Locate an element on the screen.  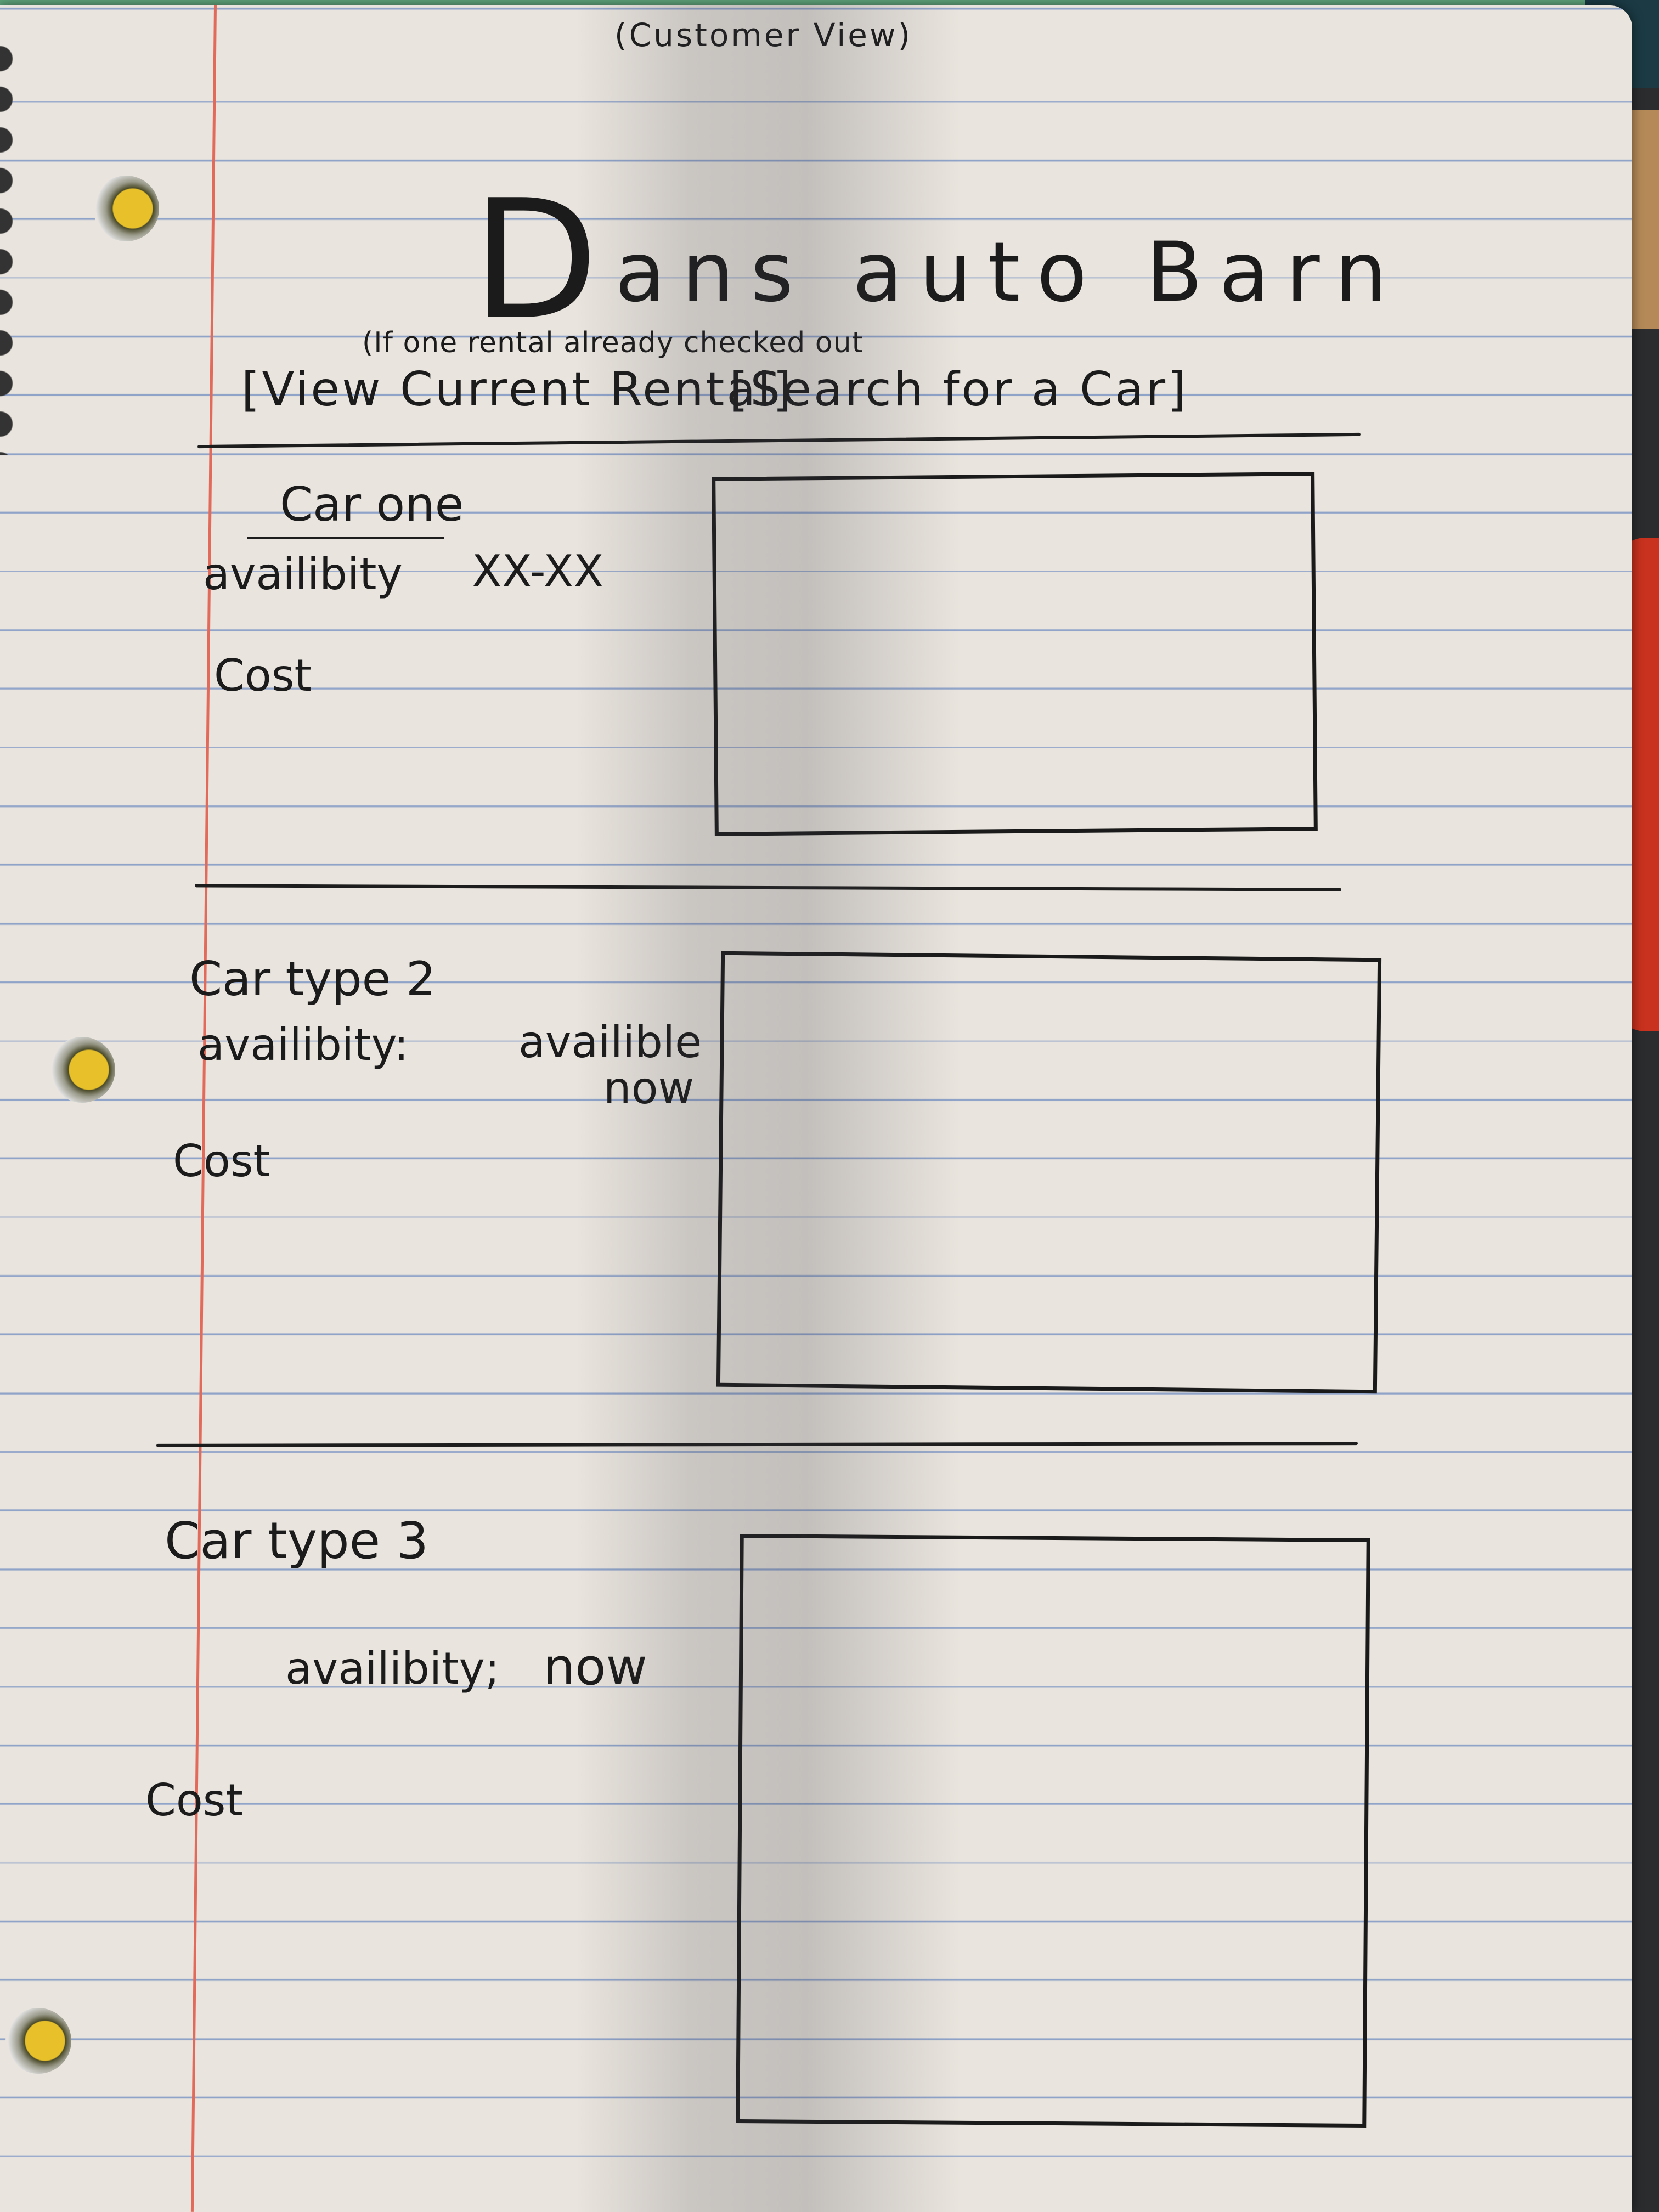
availability-label: availibity is located at coordinates (303, 574).